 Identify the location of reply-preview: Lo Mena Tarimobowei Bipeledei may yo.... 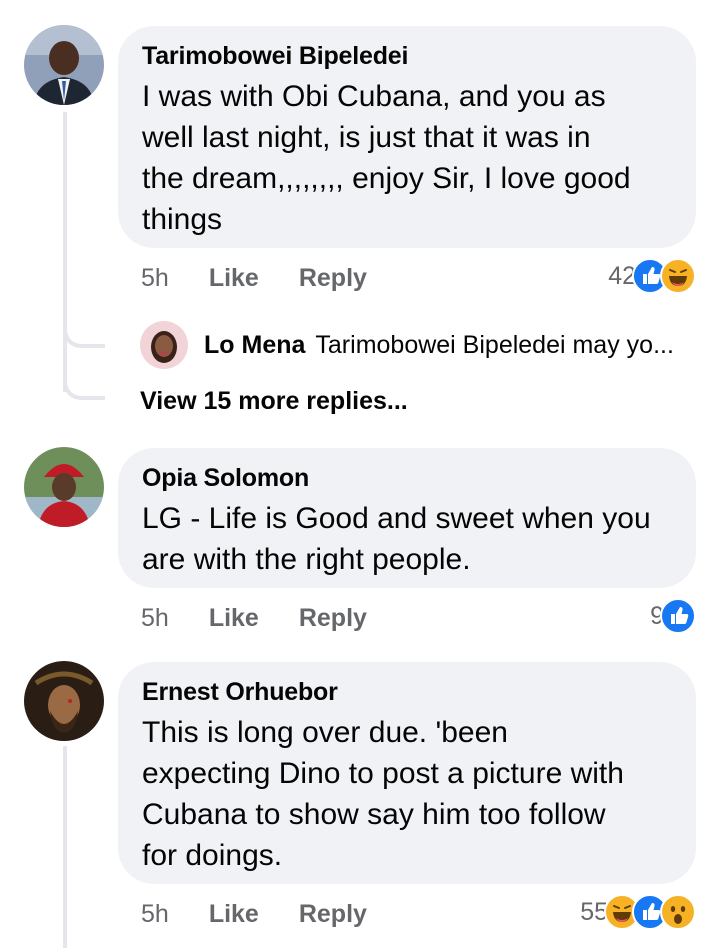
(439, 345).